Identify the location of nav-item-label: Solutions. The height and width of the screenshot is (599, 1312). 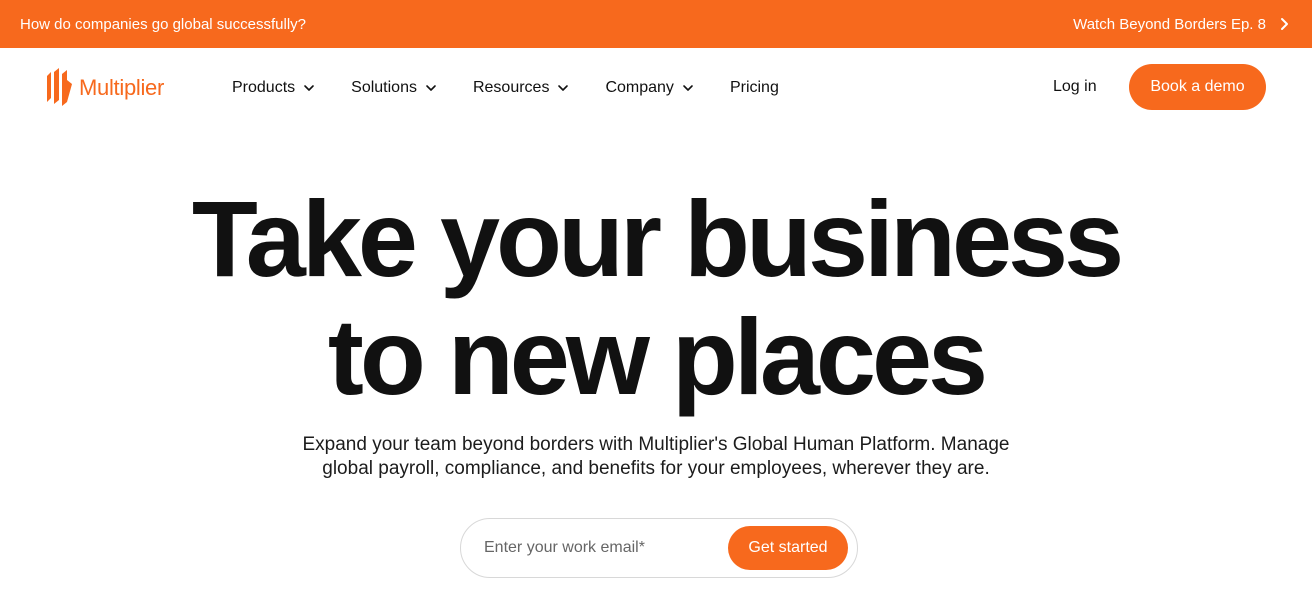
(384, 87).